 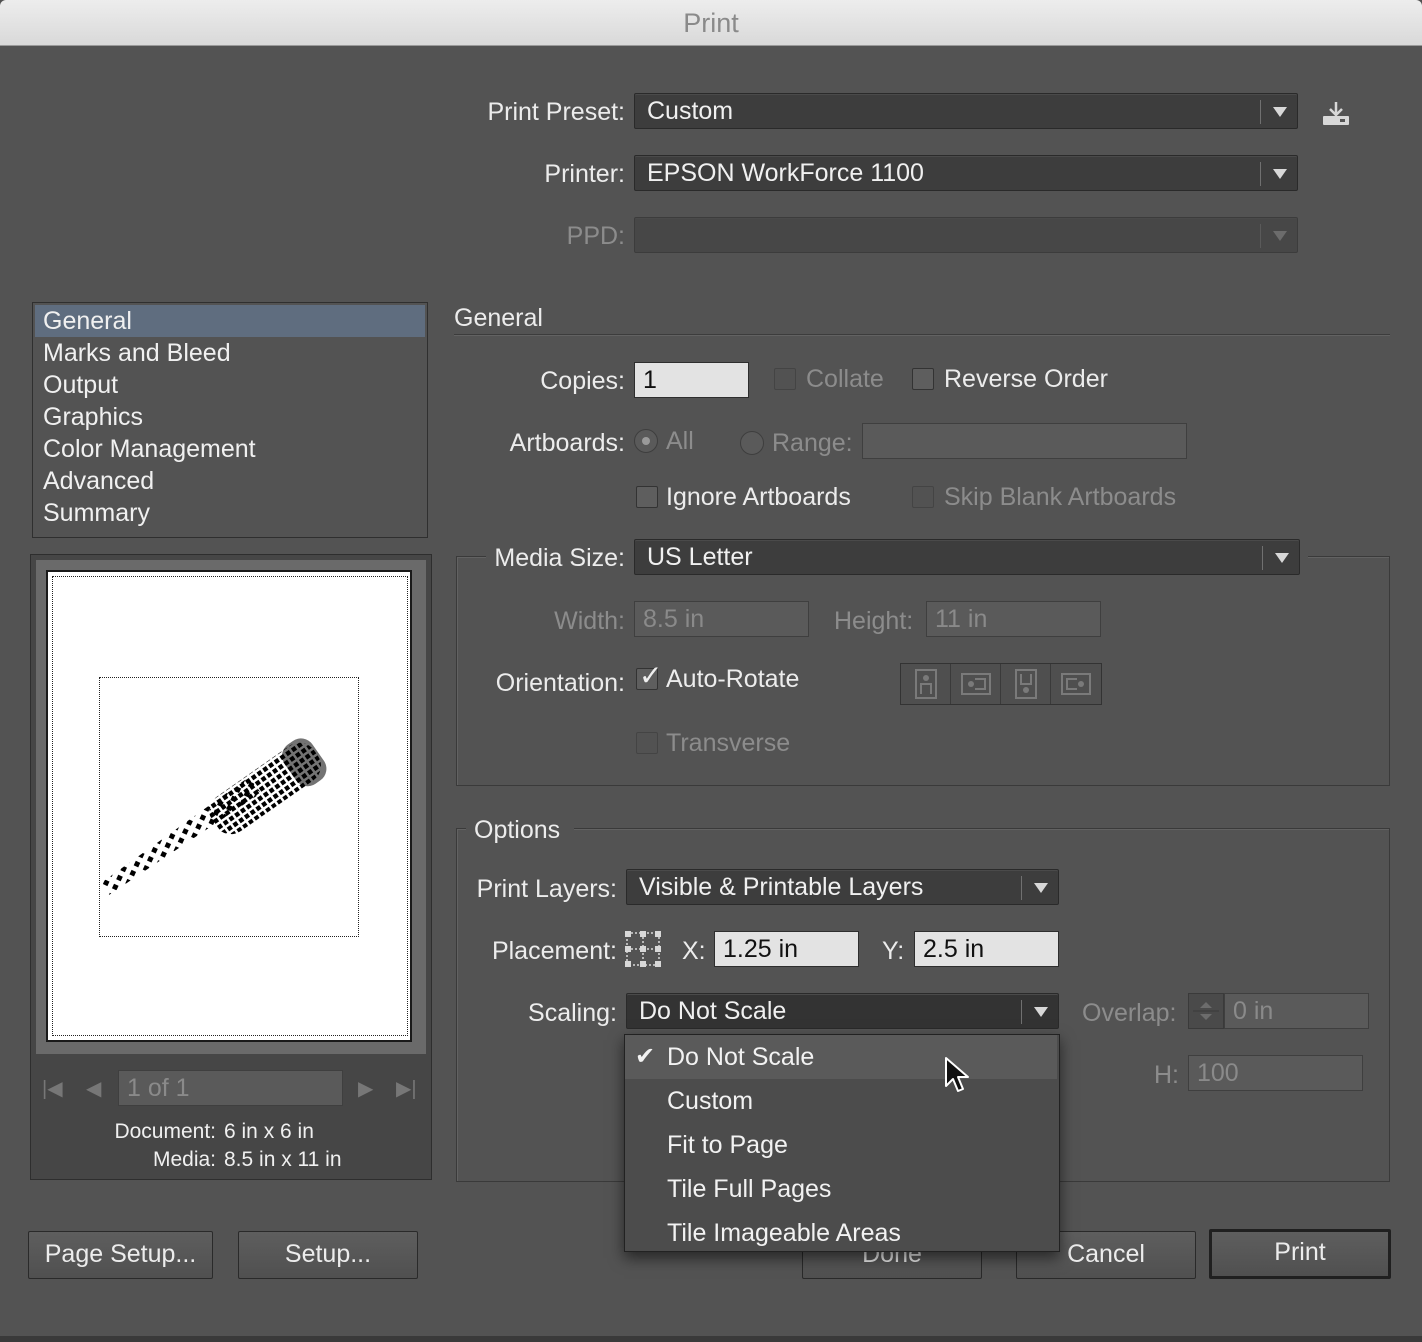 What do you see at coordinates (230, 417) in the screenshot?
I see `sidebar-item-graphics: Graphics` at bounding box center [230, 417].